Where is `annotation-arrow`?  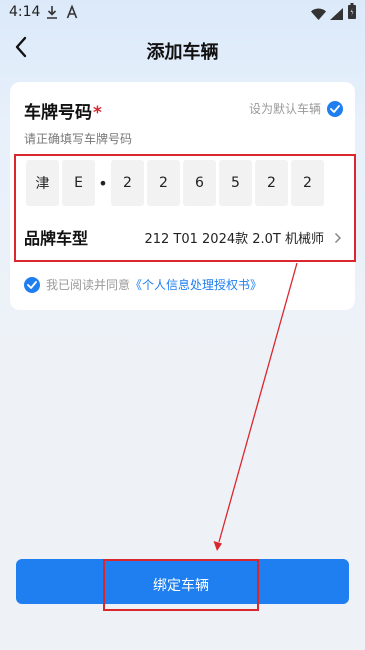 annotation-arrow is located at coordinates (255, 406).